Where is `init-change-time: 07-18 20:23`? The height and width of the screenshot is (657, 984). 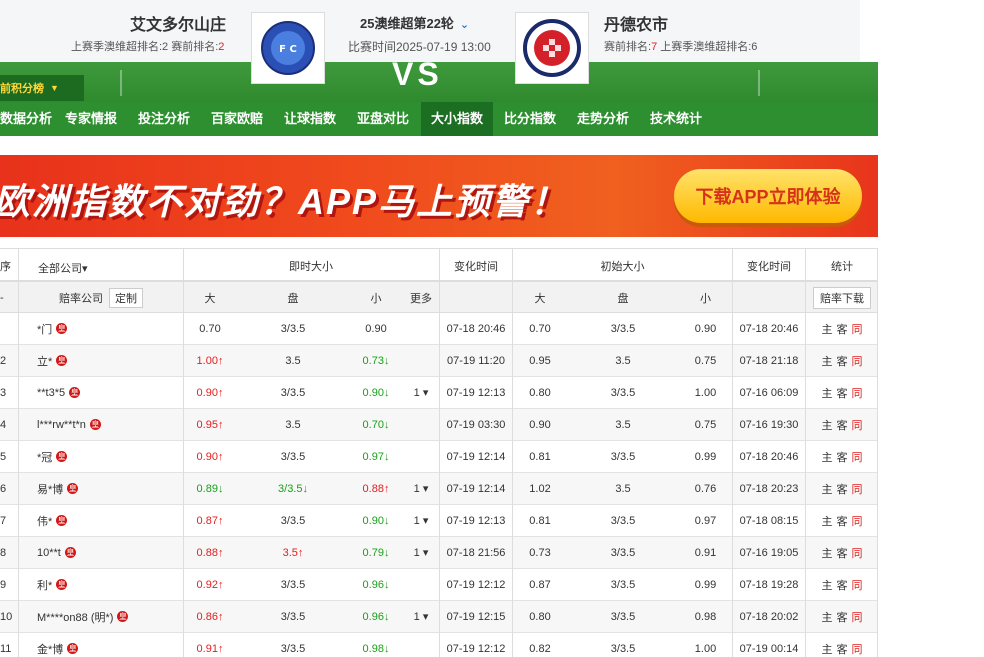 init-change-time: 07-18 20:23 is located at coordinates (769, 488).